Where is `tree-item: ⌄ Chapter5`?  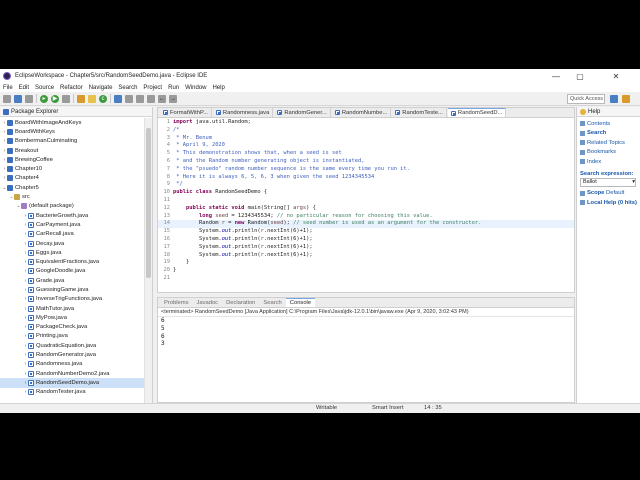
tree-item: ⌄ Chapter5 is located at coordinates (72, 187).